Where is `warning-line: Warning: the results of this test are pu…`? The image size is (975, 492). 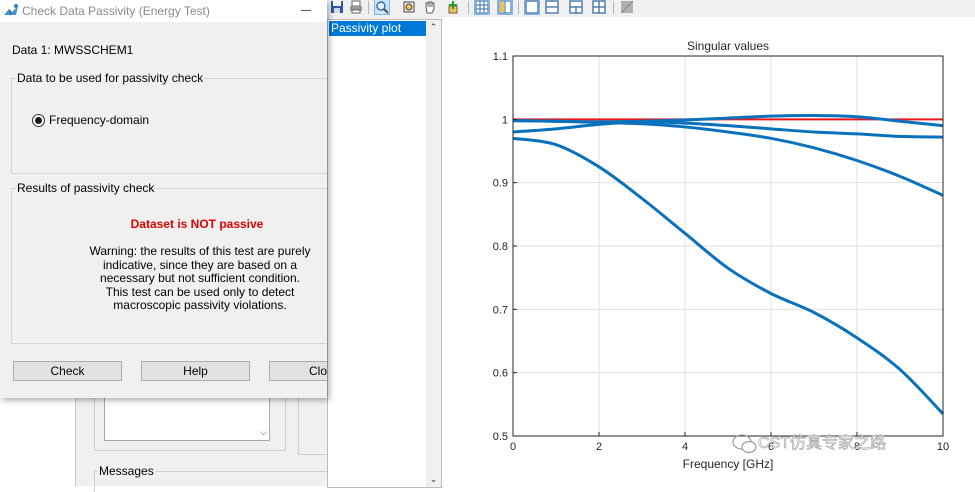 warning-line: Warning: the results of this test are pu… is located at coordinates (200, 251).